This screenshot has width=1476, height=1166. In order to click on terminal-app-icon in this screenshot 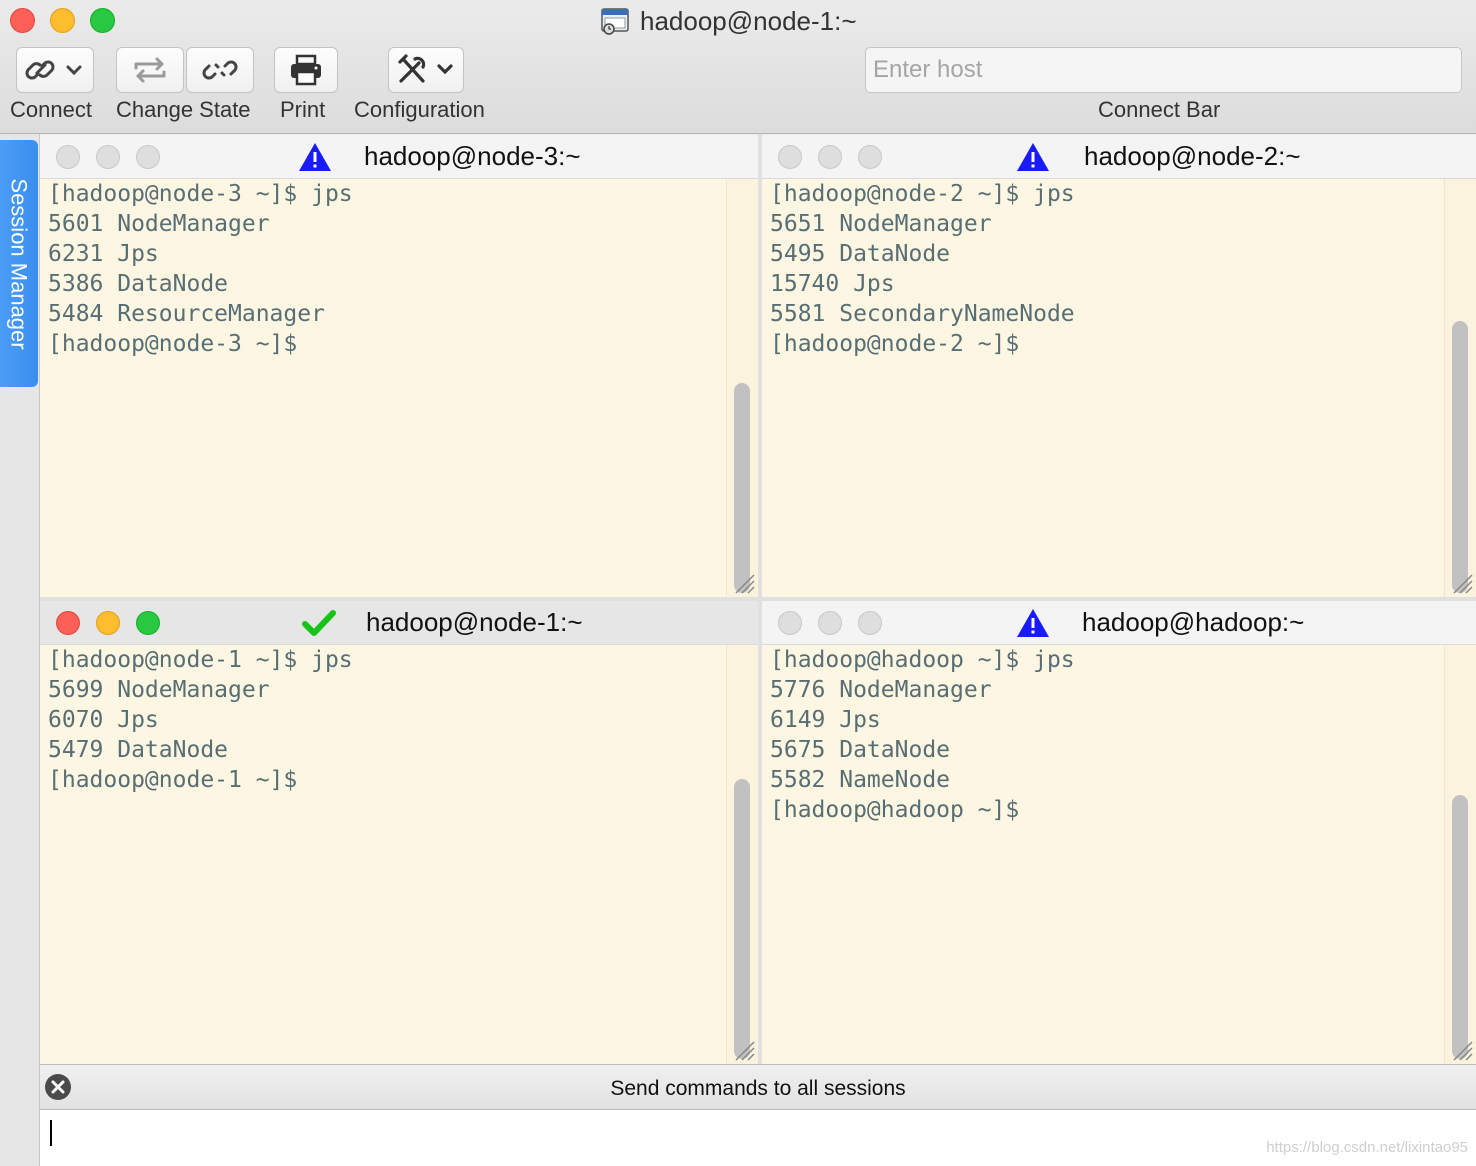, I will do `click(615, 21)`.